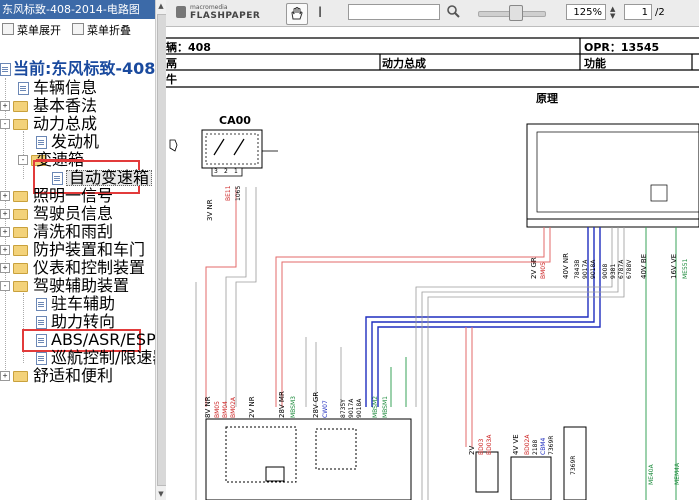  Describe the element at coordinates (171, 79) in the screenshot. I see `header-row3: 牛` at that location.